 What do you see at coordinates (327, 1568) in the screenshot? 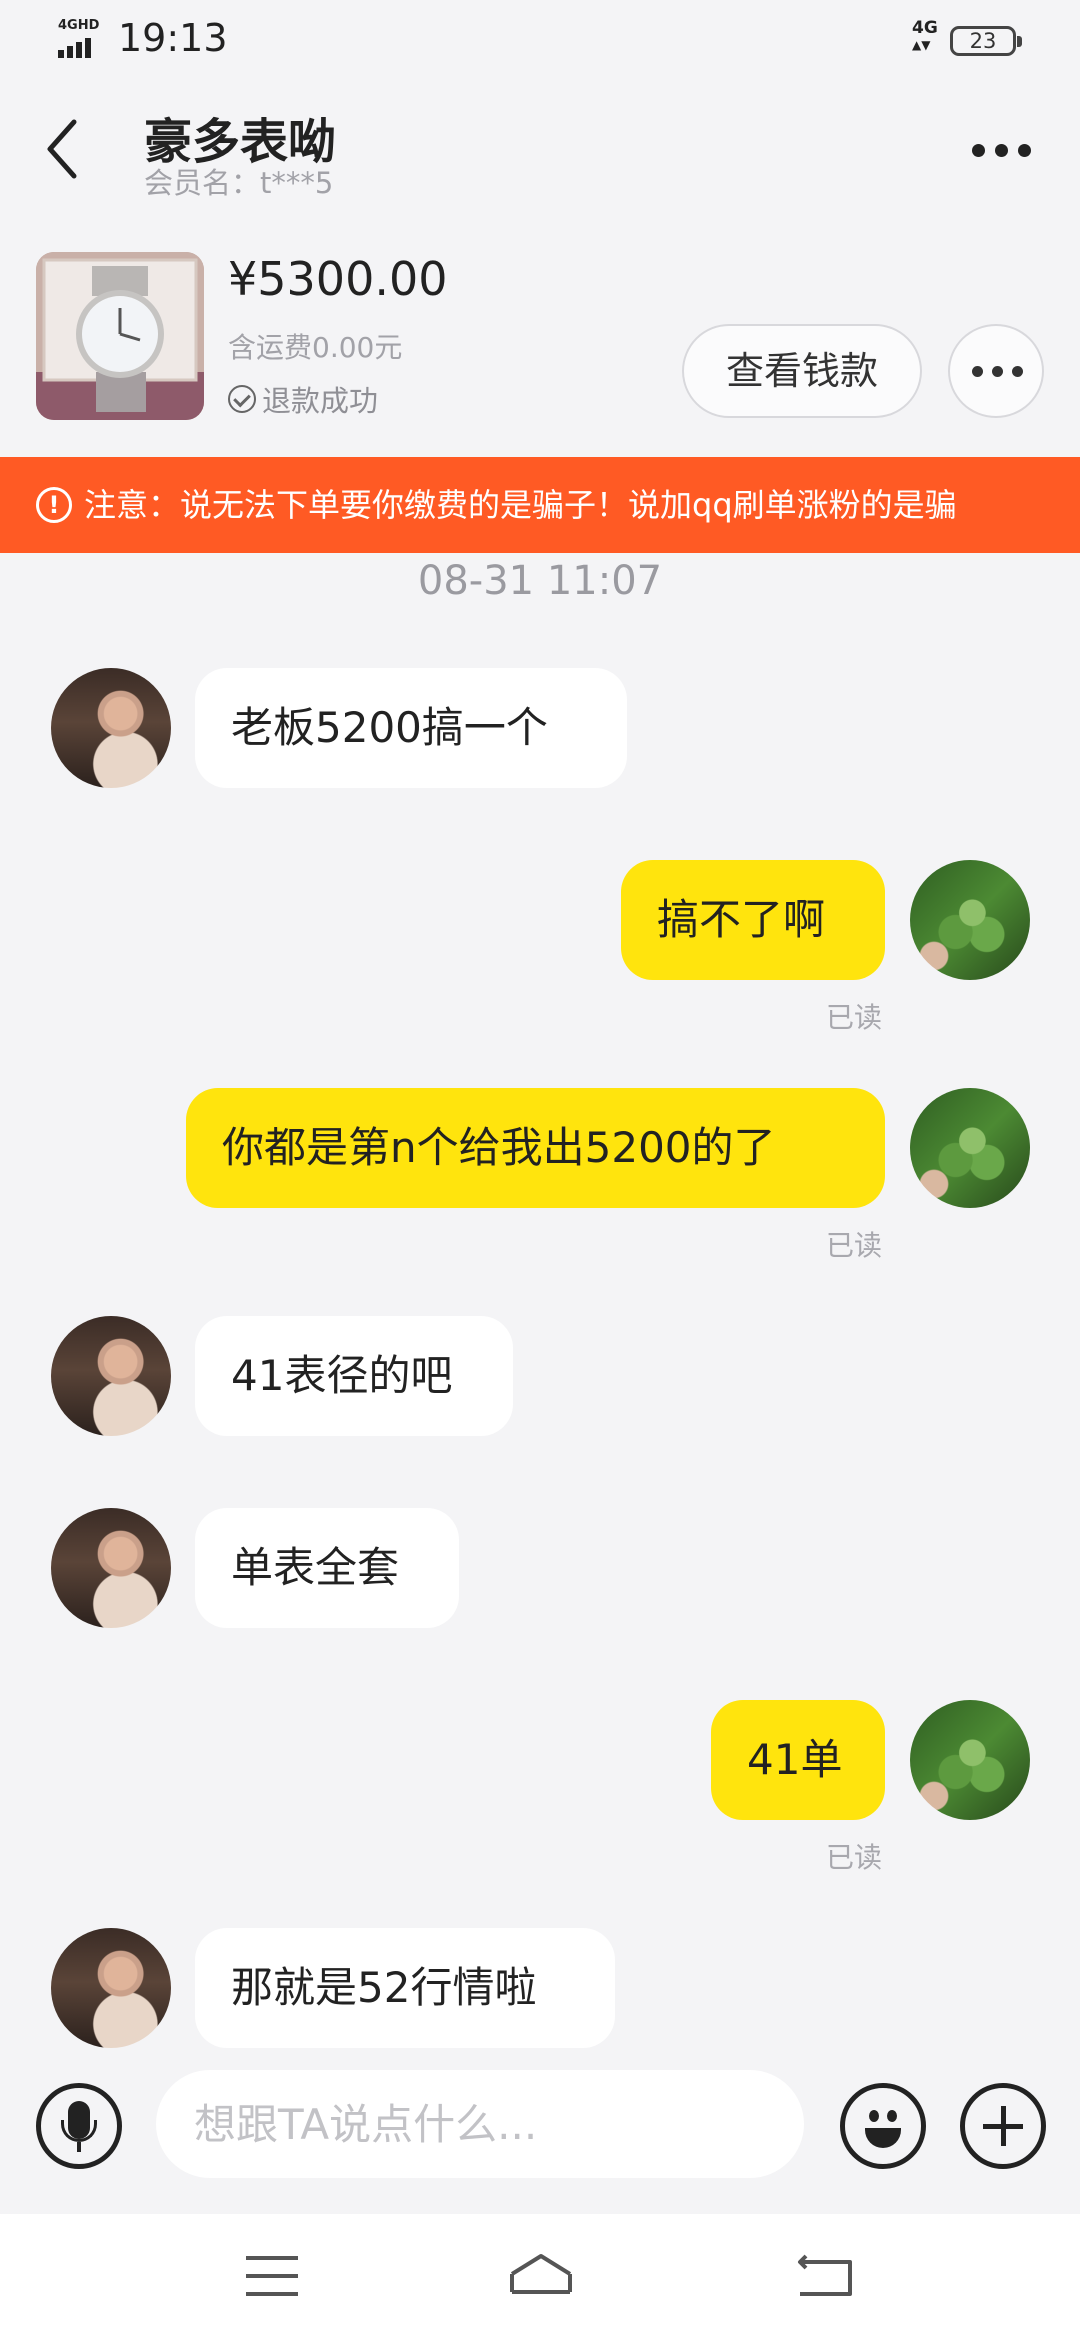
I see `message-bubble-received: 单表全套` at bounding box center [327, 1568].